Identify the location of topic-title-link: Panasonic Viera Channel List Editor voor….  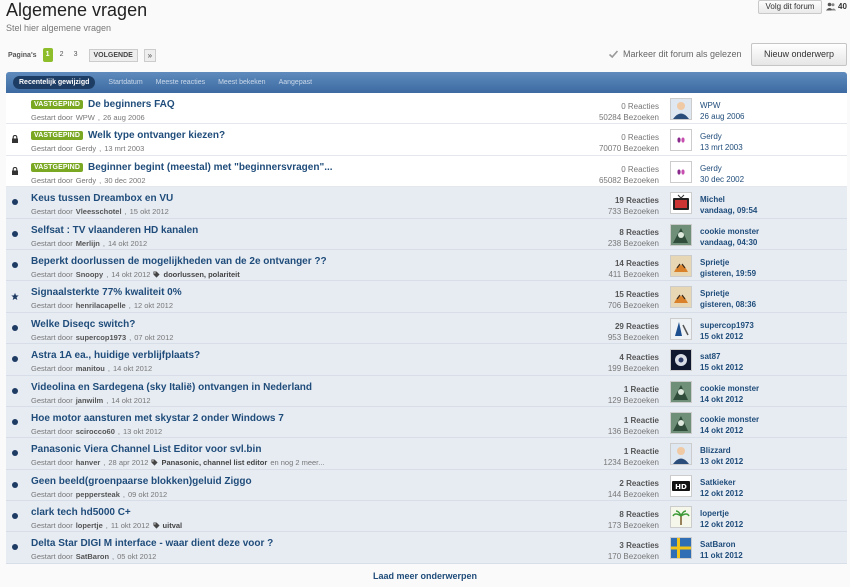
(146, 449).